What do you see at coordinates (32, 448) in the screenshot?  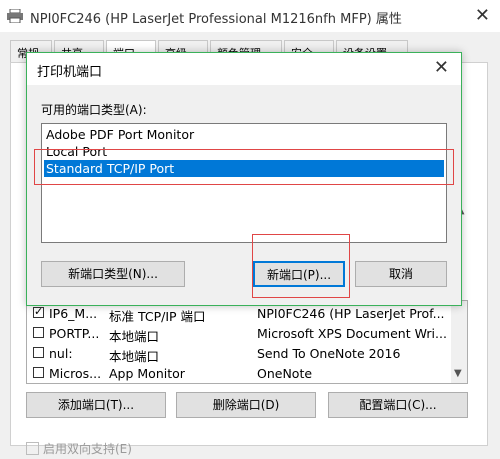 I see `bidi-checkbox-box` at bounding box center [32, 448].